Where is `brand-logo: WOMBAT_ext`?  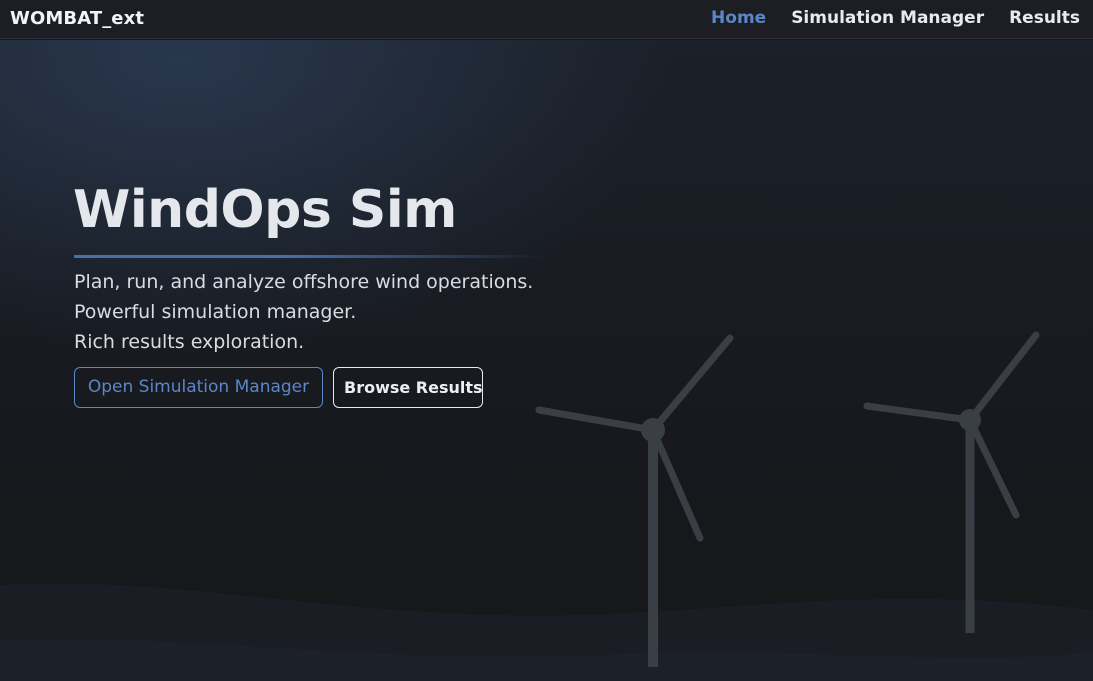 brand-logo: WOMBAT_ext is located at coordinates (77, 18).